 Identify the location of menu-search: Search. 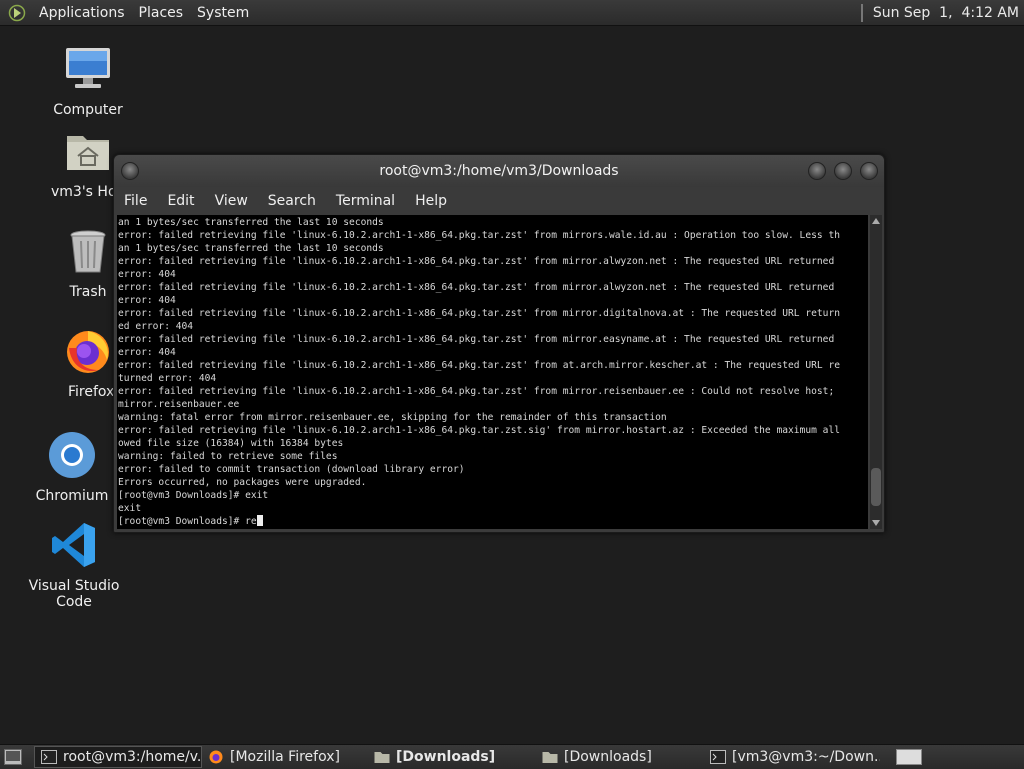
(292, 201).